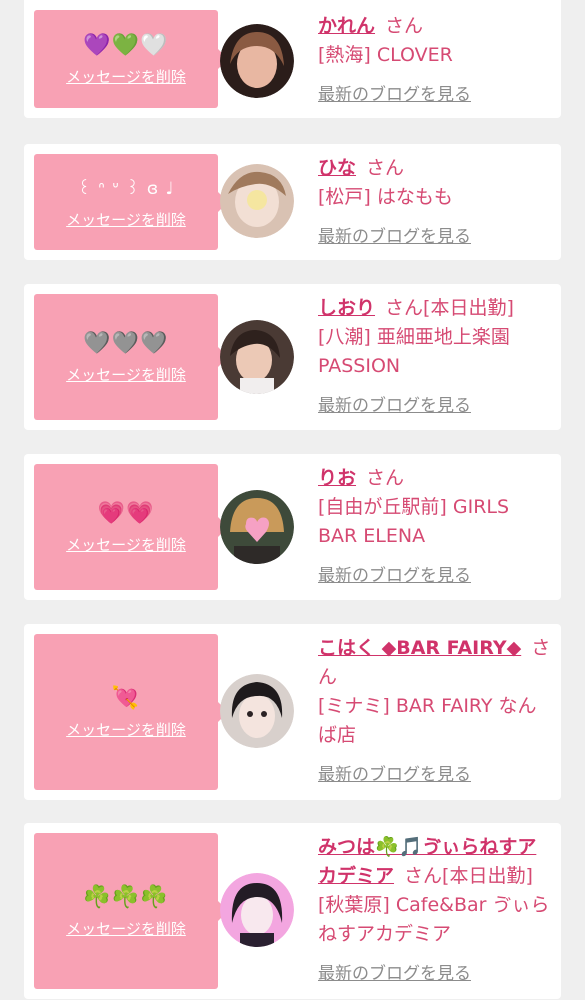 The image size is (585, 1000). What do you see at coordinates (434, 26) in the screenshot?
I see `name-line: かれん さん` at bounding box center [434, 26].